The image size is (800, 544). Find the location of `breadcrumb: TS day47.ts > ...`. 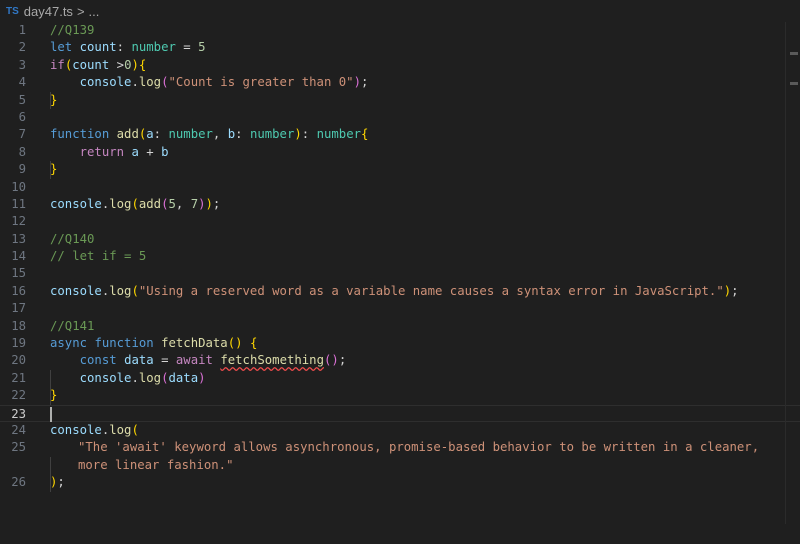

breadcrumb: TS day47.ts > ... is located at coordinates (400, 11).